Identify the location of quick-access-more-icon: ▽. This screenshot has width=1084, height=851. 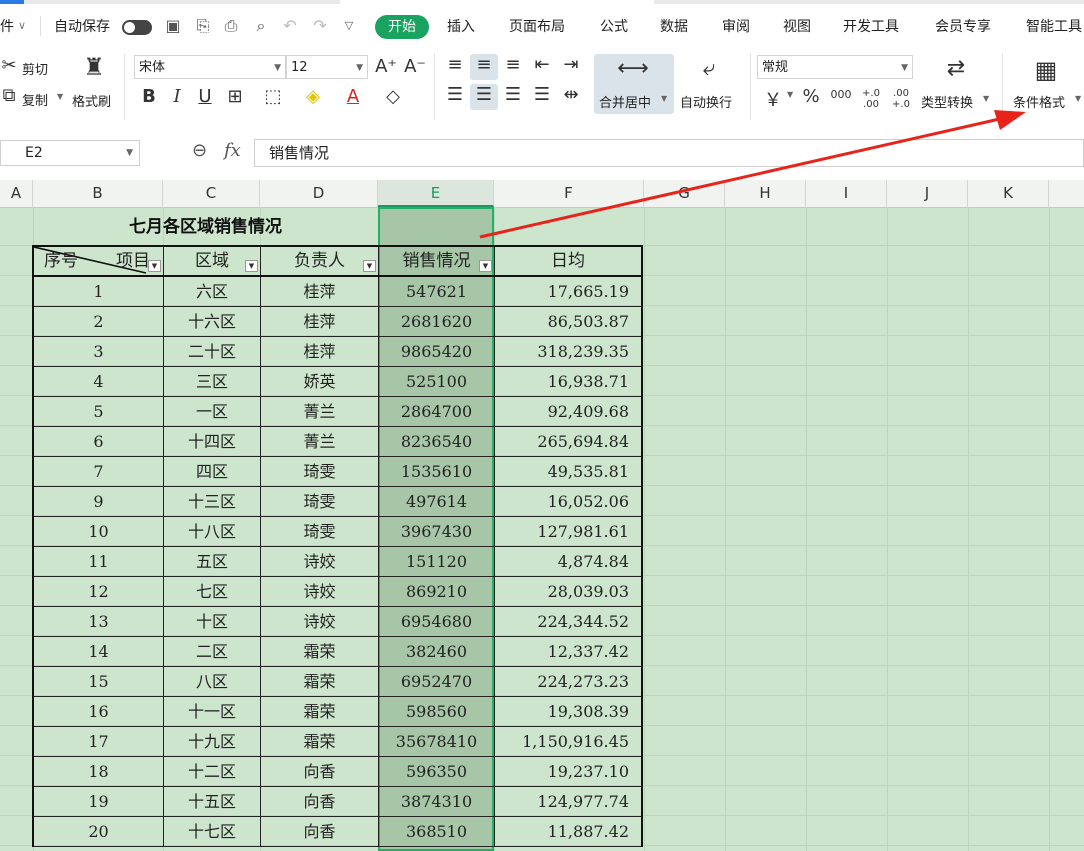
(349, 26).